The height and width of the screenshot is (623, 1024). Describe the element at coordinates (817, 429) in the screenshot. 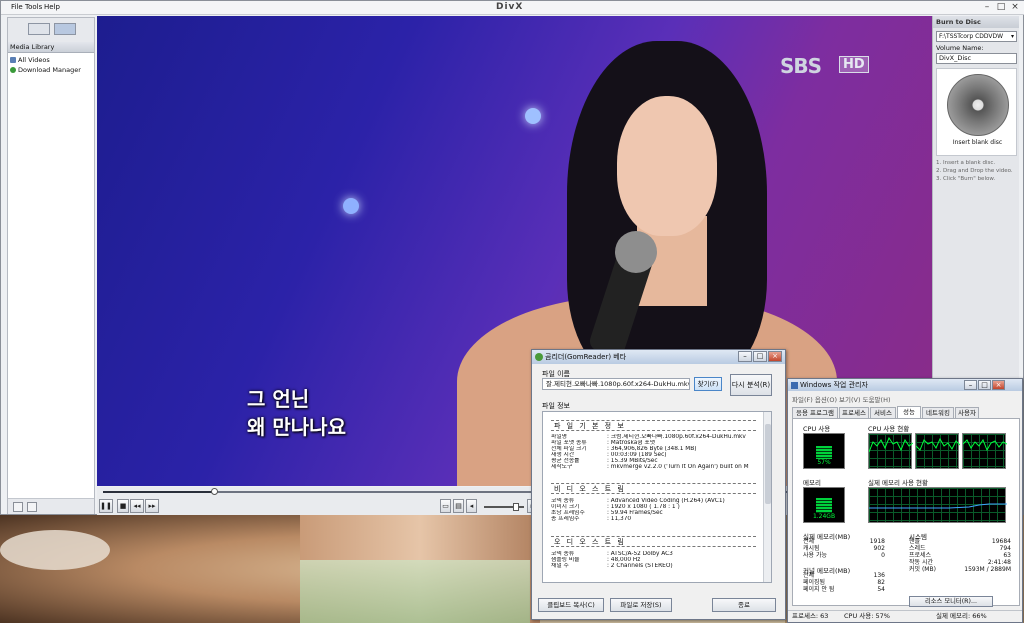

I see `cpu-usage-label: CPU 사용` at that location.